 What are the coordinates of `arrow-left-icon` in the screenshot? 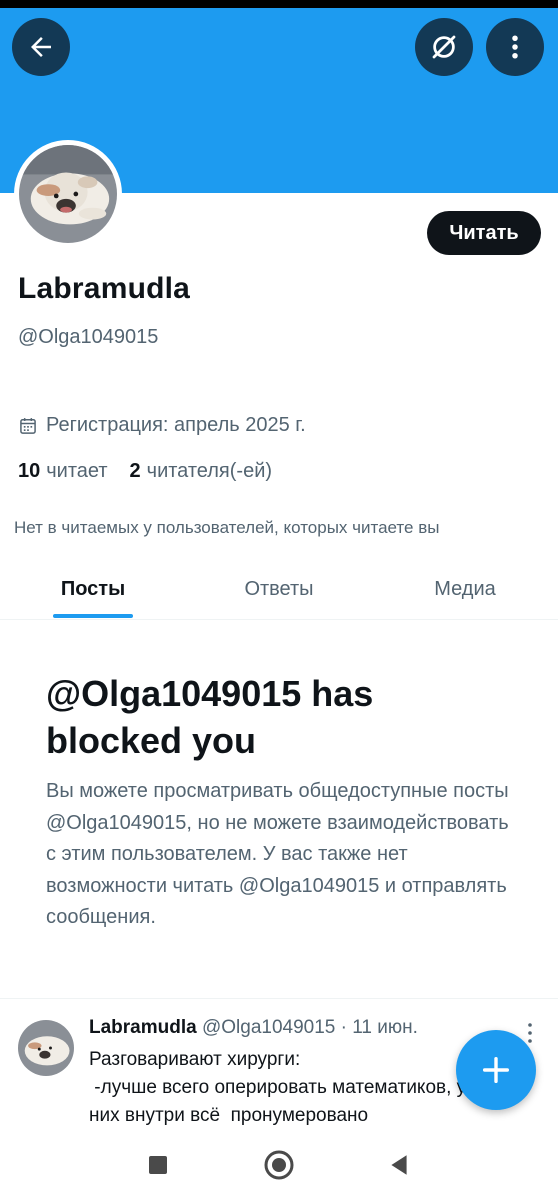 It's located at (41, 47).